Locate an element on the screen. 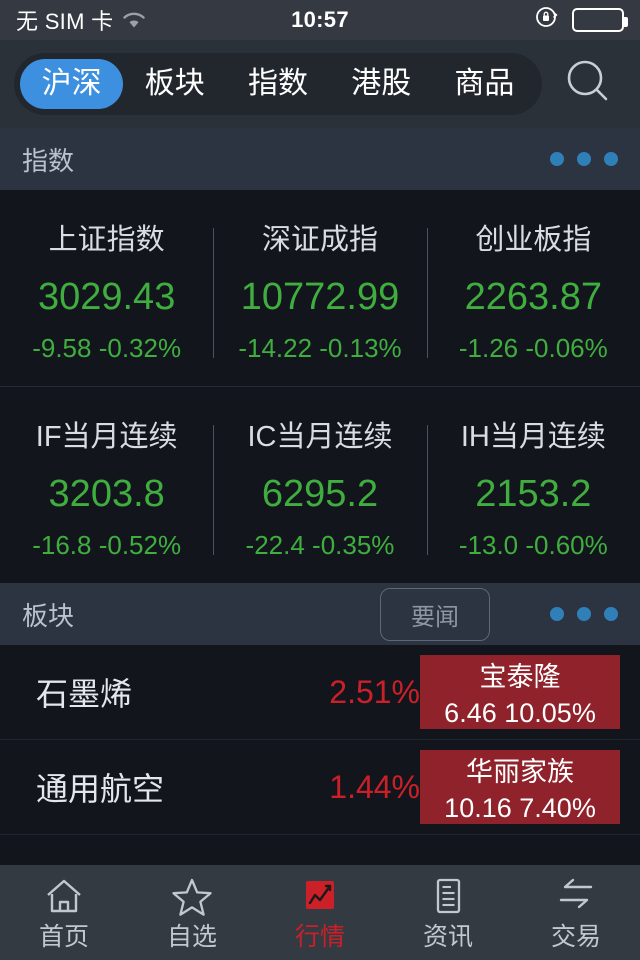 The height and width of the screenshot is (960, 640). index-section-header: 指数 is located at coordinates (320, 159).